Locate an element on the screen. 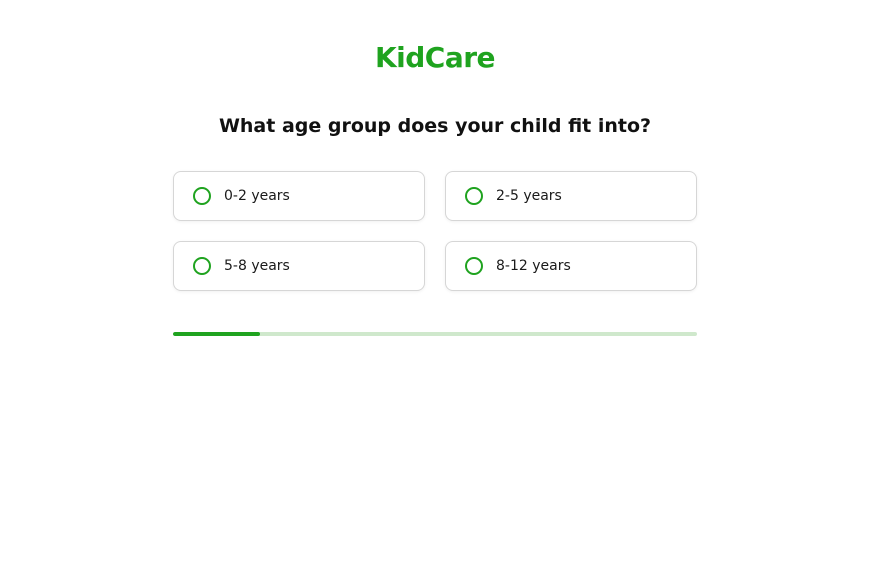 This screenshot has width=870, height=580. progress-bar is located at coordinates (435, 334).